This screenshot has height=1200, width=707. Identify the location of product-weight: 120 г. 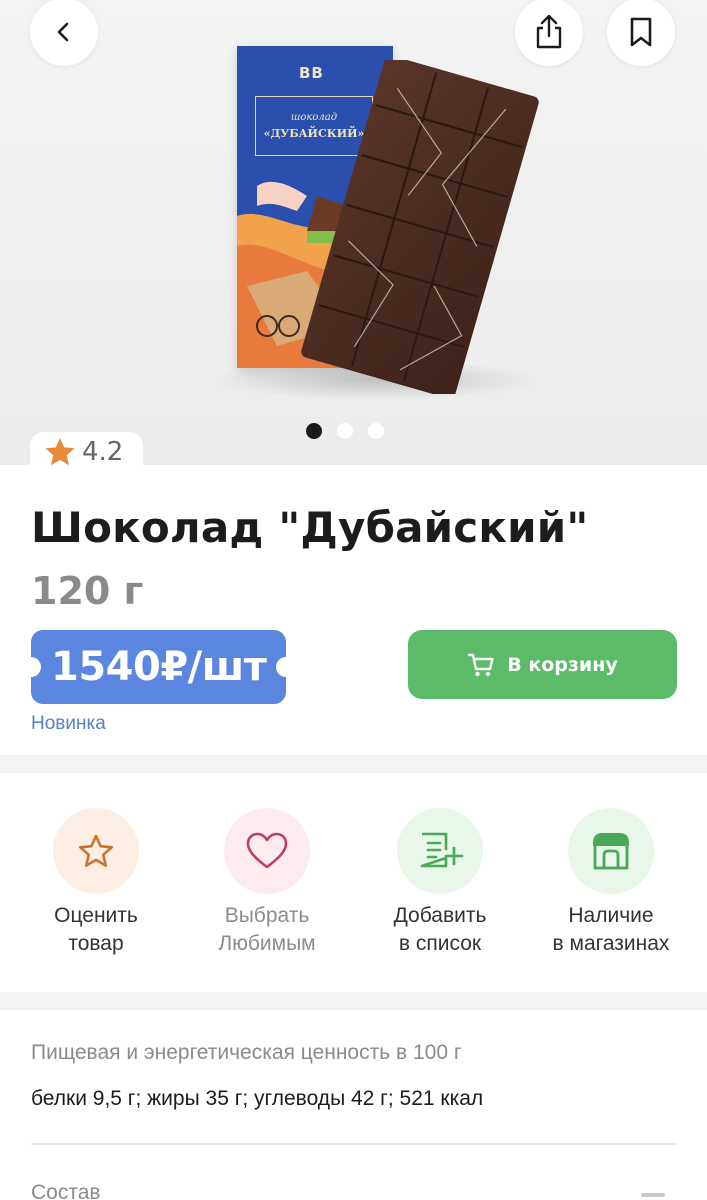
(87, 591).